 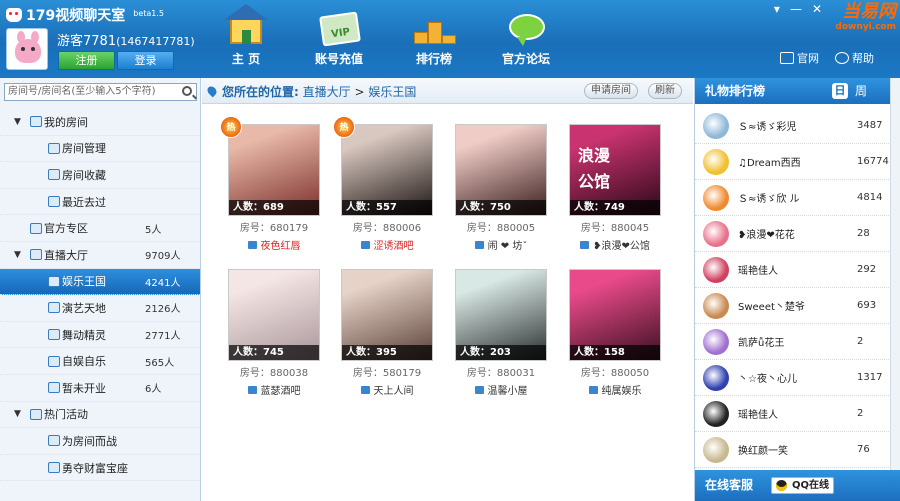 I want to click on sidebar-item: 房间管理, so click(x=100, y=149).